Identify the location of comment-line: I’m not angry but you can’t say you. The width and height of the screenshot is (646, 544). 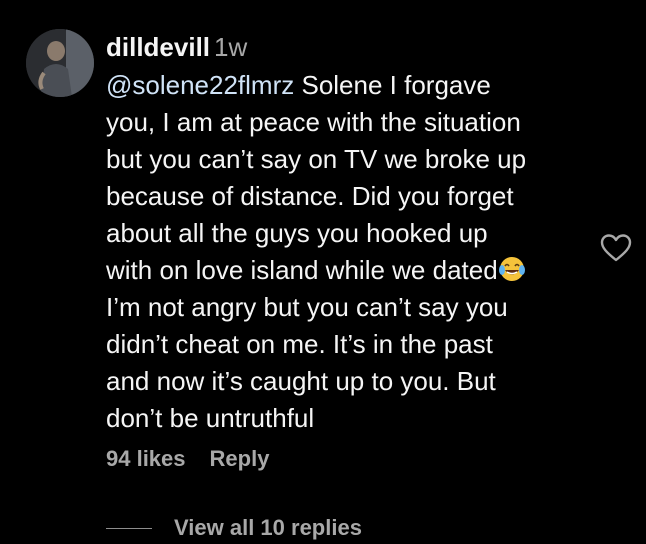
(307, 307).